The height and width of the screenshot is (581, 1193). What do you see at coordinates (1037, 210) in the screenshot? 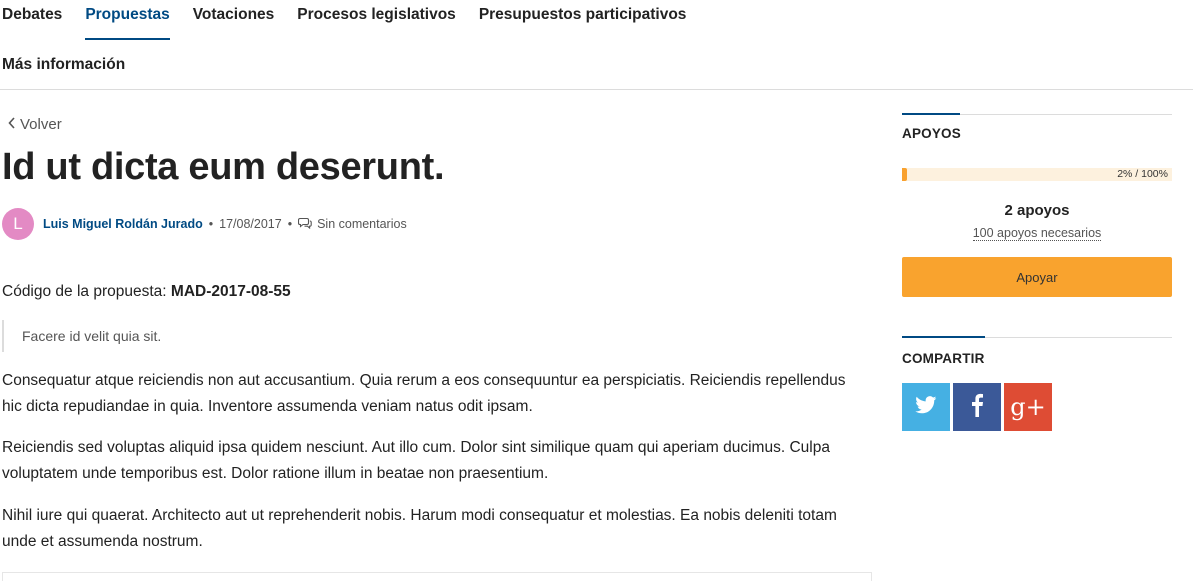
I see `votes-count: 2 apoyos` at bounding box center [1037, 210].